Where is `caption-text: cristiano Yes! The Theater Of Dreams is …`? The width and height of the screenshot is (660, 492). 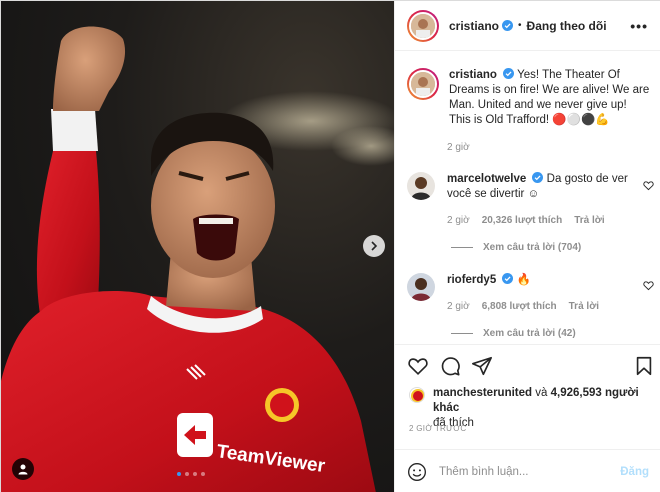 caption-text: cristiano Yes! The Theater Of Dreams is … is located at coordinates (550, 98).